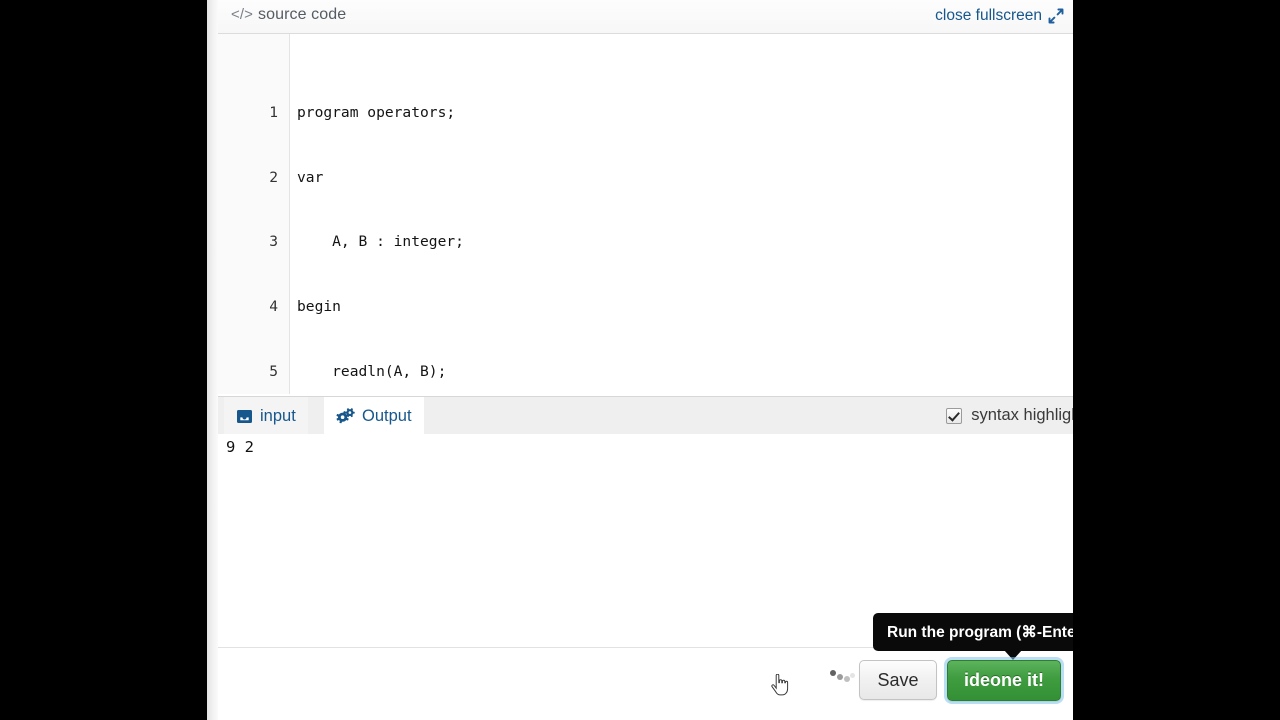 This screenshot has height=720, width=1280. I want to click on line-number: 3, so click(273, 242).